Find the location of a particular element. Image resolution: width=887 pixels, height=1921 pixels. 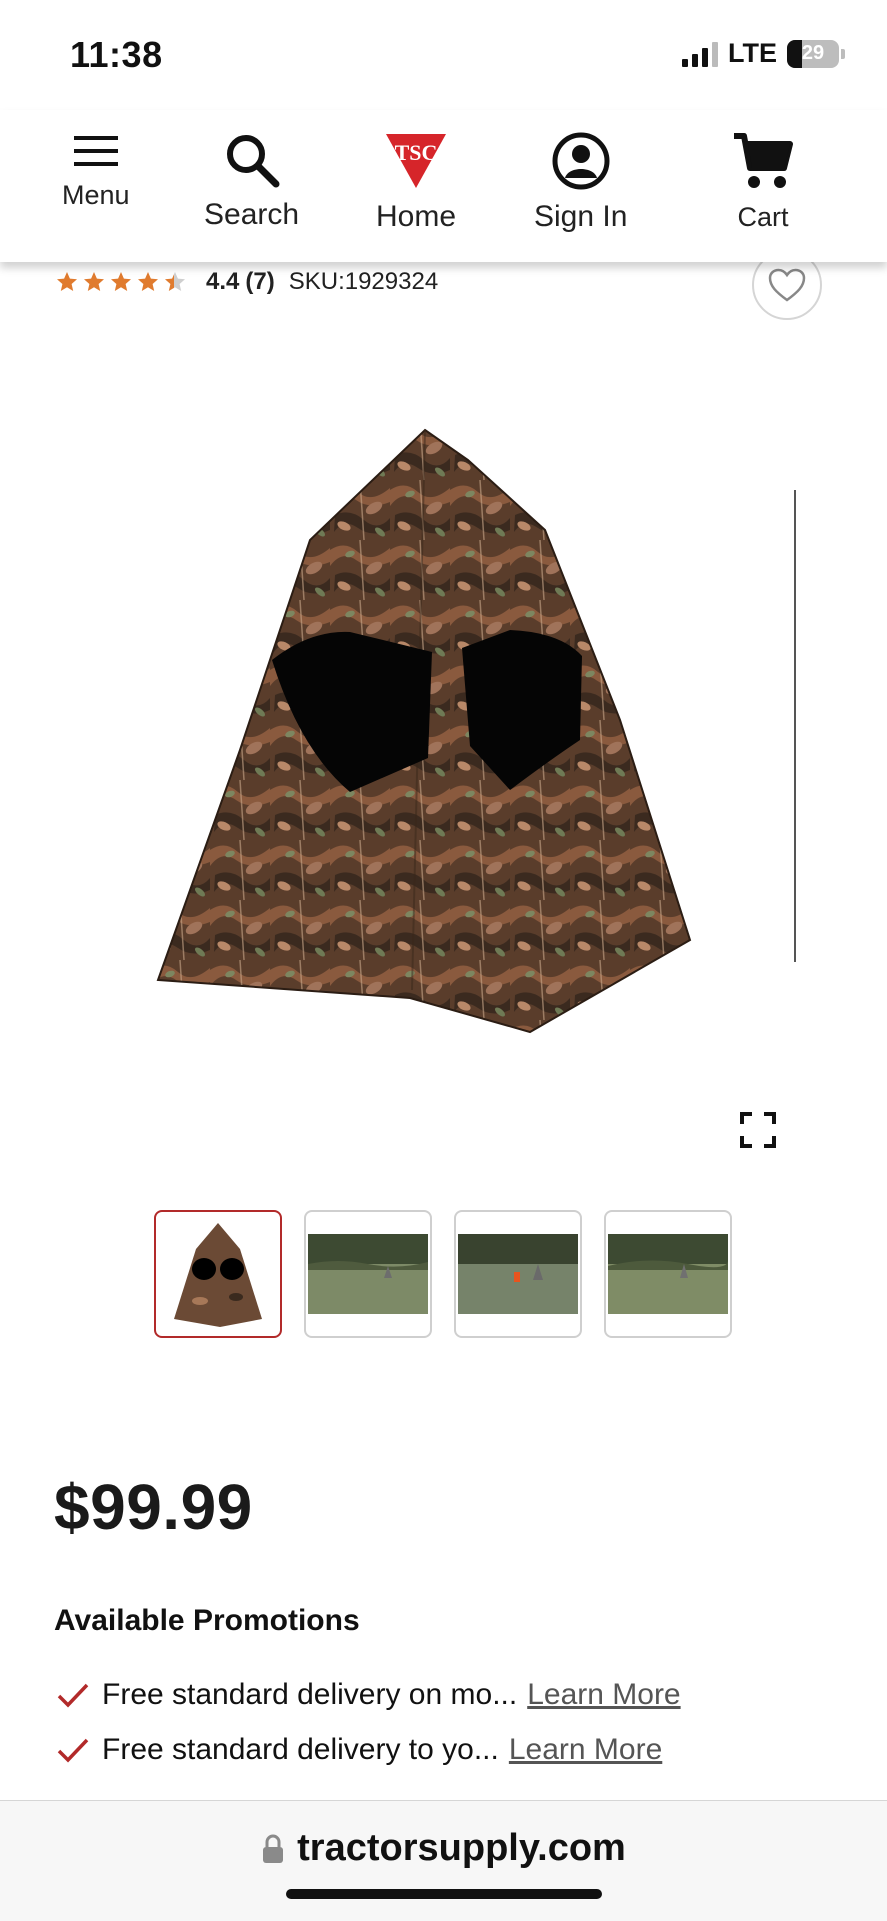

search-button: Search is located at coordinates (251, 182).